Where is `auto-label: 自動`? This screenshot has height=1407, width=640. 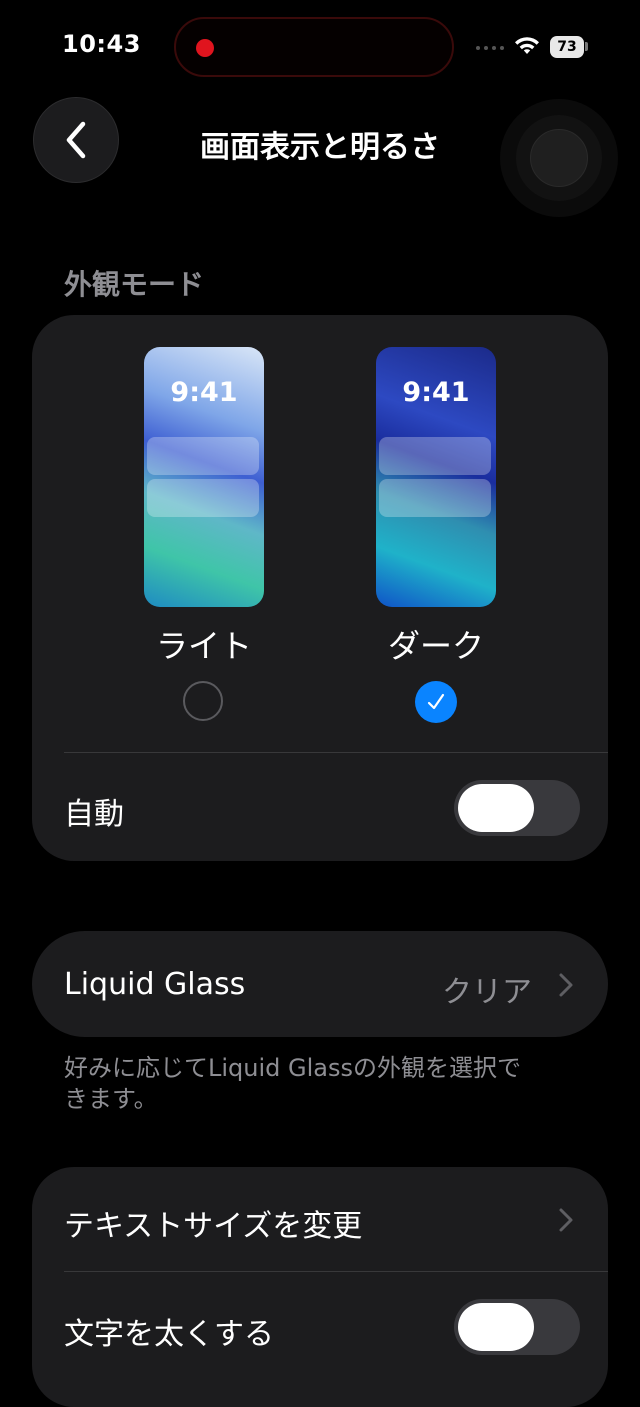
auto-label: 自動 is located at coordinates (94, 814).